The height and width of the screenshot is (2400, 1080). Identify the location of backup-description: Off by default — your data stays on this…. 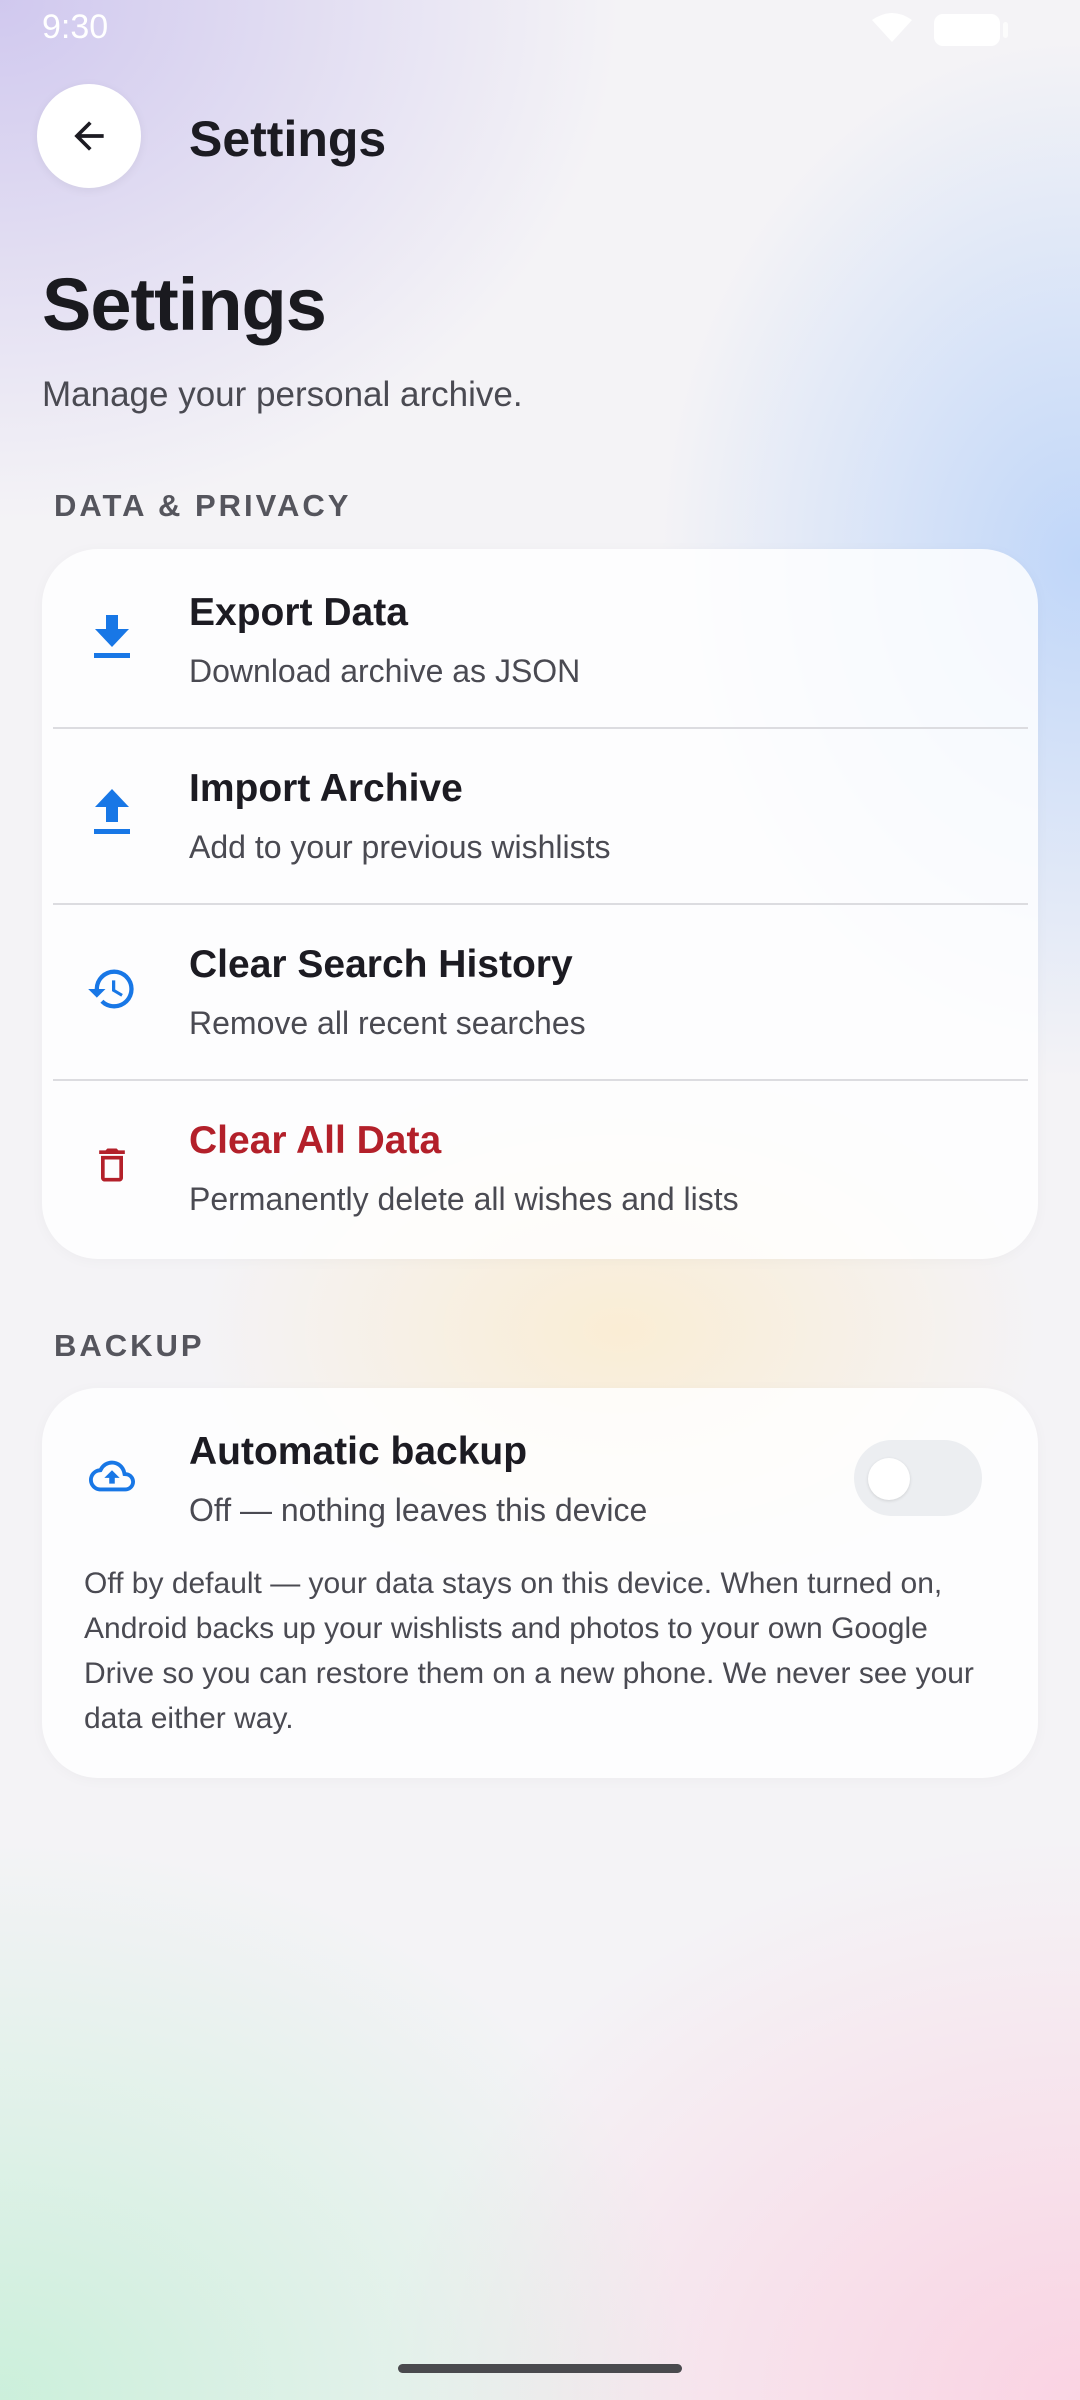
(529, 1651).